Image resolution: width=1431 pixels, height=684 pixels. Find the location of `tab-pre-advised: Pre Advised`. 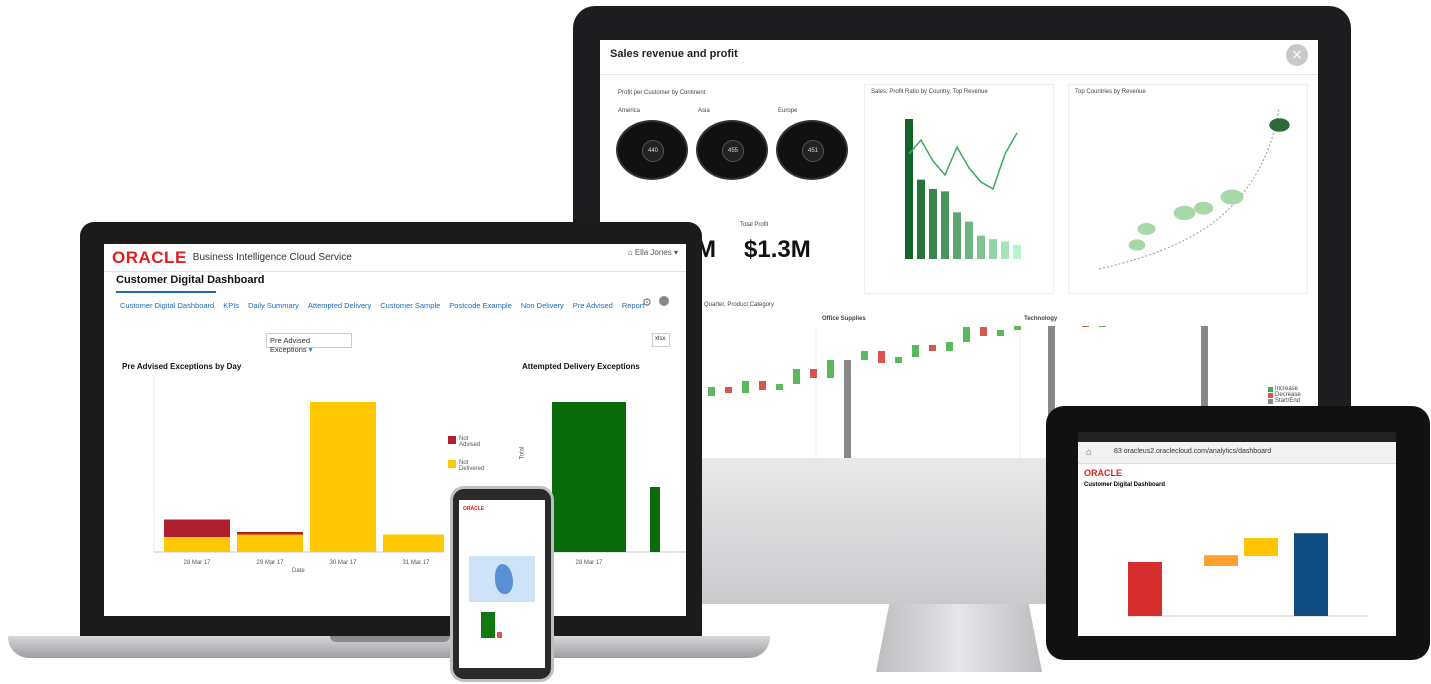

tab-pre-advised: Pre Advised is located at coordinates (593, 305).